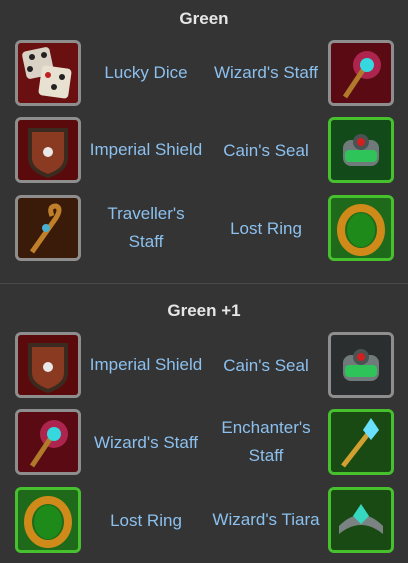 This screenshot has height=563, width=408. Describe the element at coordinates (266, 519) in the screenshot. I see `item-label: Wizard's Tiara` at that location.